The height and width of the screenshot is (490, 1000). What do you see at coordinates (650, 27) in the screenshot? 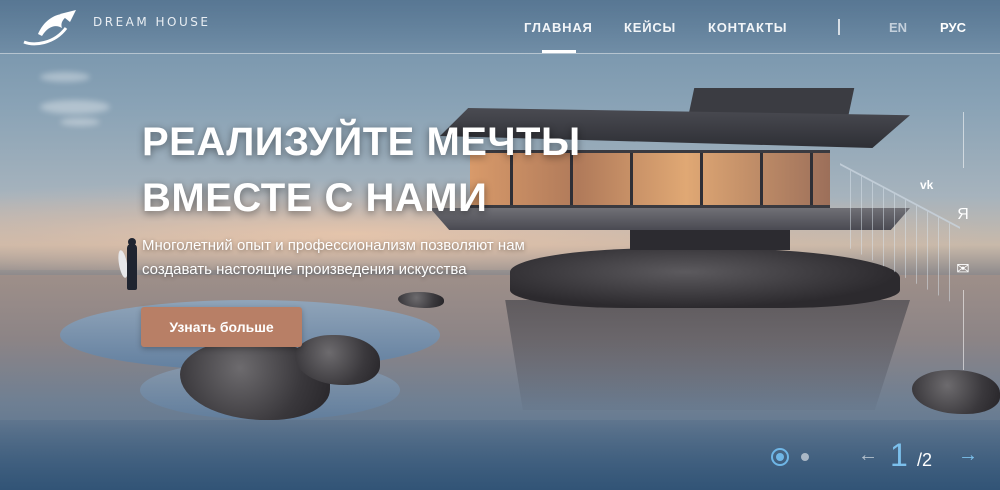
I see `nav-item-cases: КЕЙСЫ` at bounding box center [650, 27].